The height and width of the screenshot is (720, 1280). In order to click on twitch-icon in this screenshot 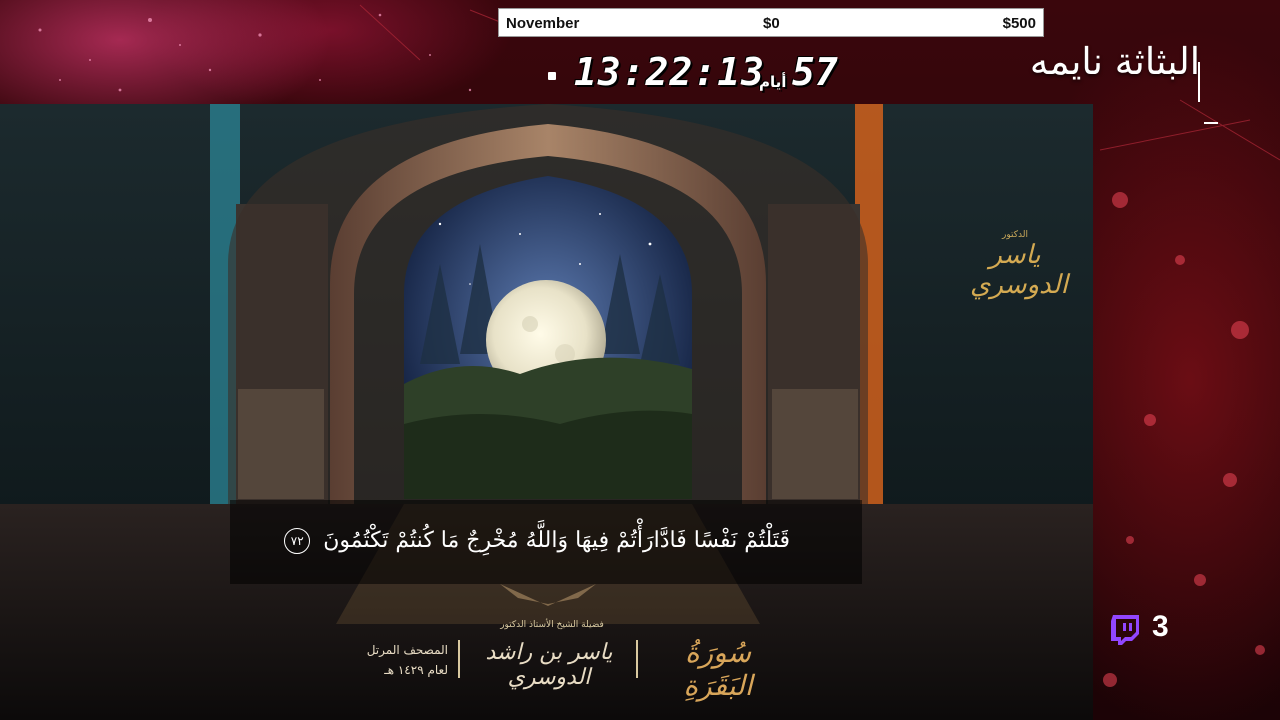, I will do `click(1125, 630)`.